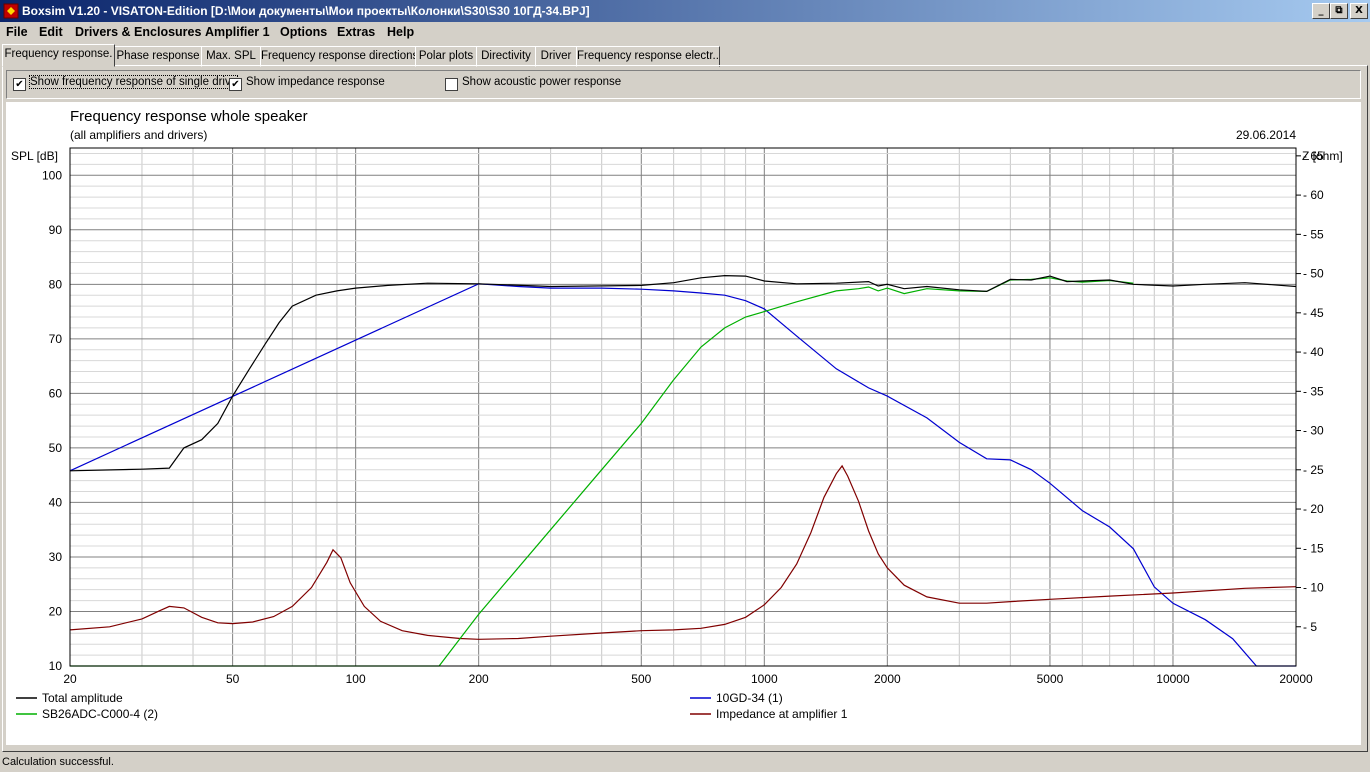  I want to click on y2-tick-label: - 20, so click(1313, 509).